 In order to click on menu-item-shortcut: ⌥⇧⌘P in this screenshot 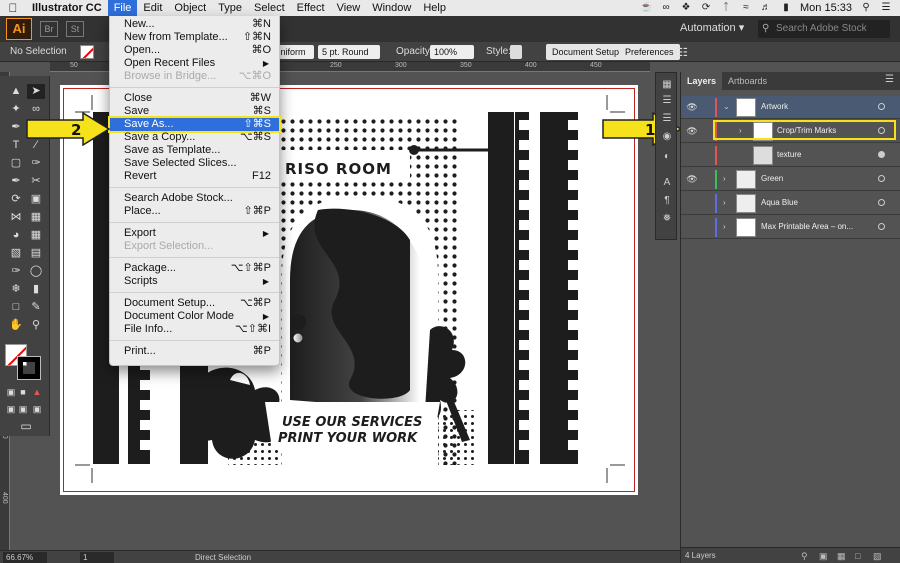, I will do `click(250, 268)`.